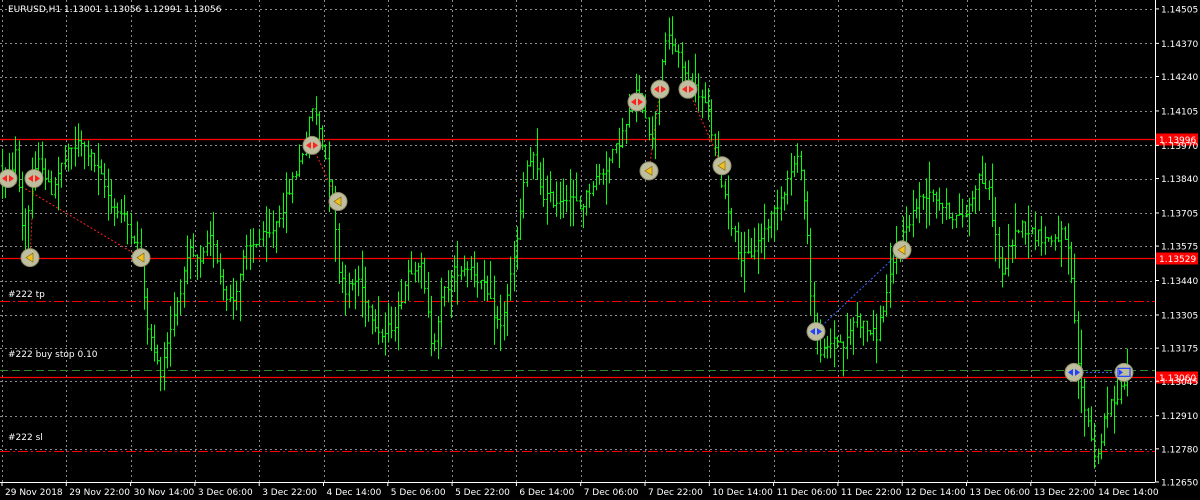  What do you see at coordinates (34, 493) in the screenshot?
I see `time-tick-label: 29 Nov 2018` at bounding box center [34, 493].